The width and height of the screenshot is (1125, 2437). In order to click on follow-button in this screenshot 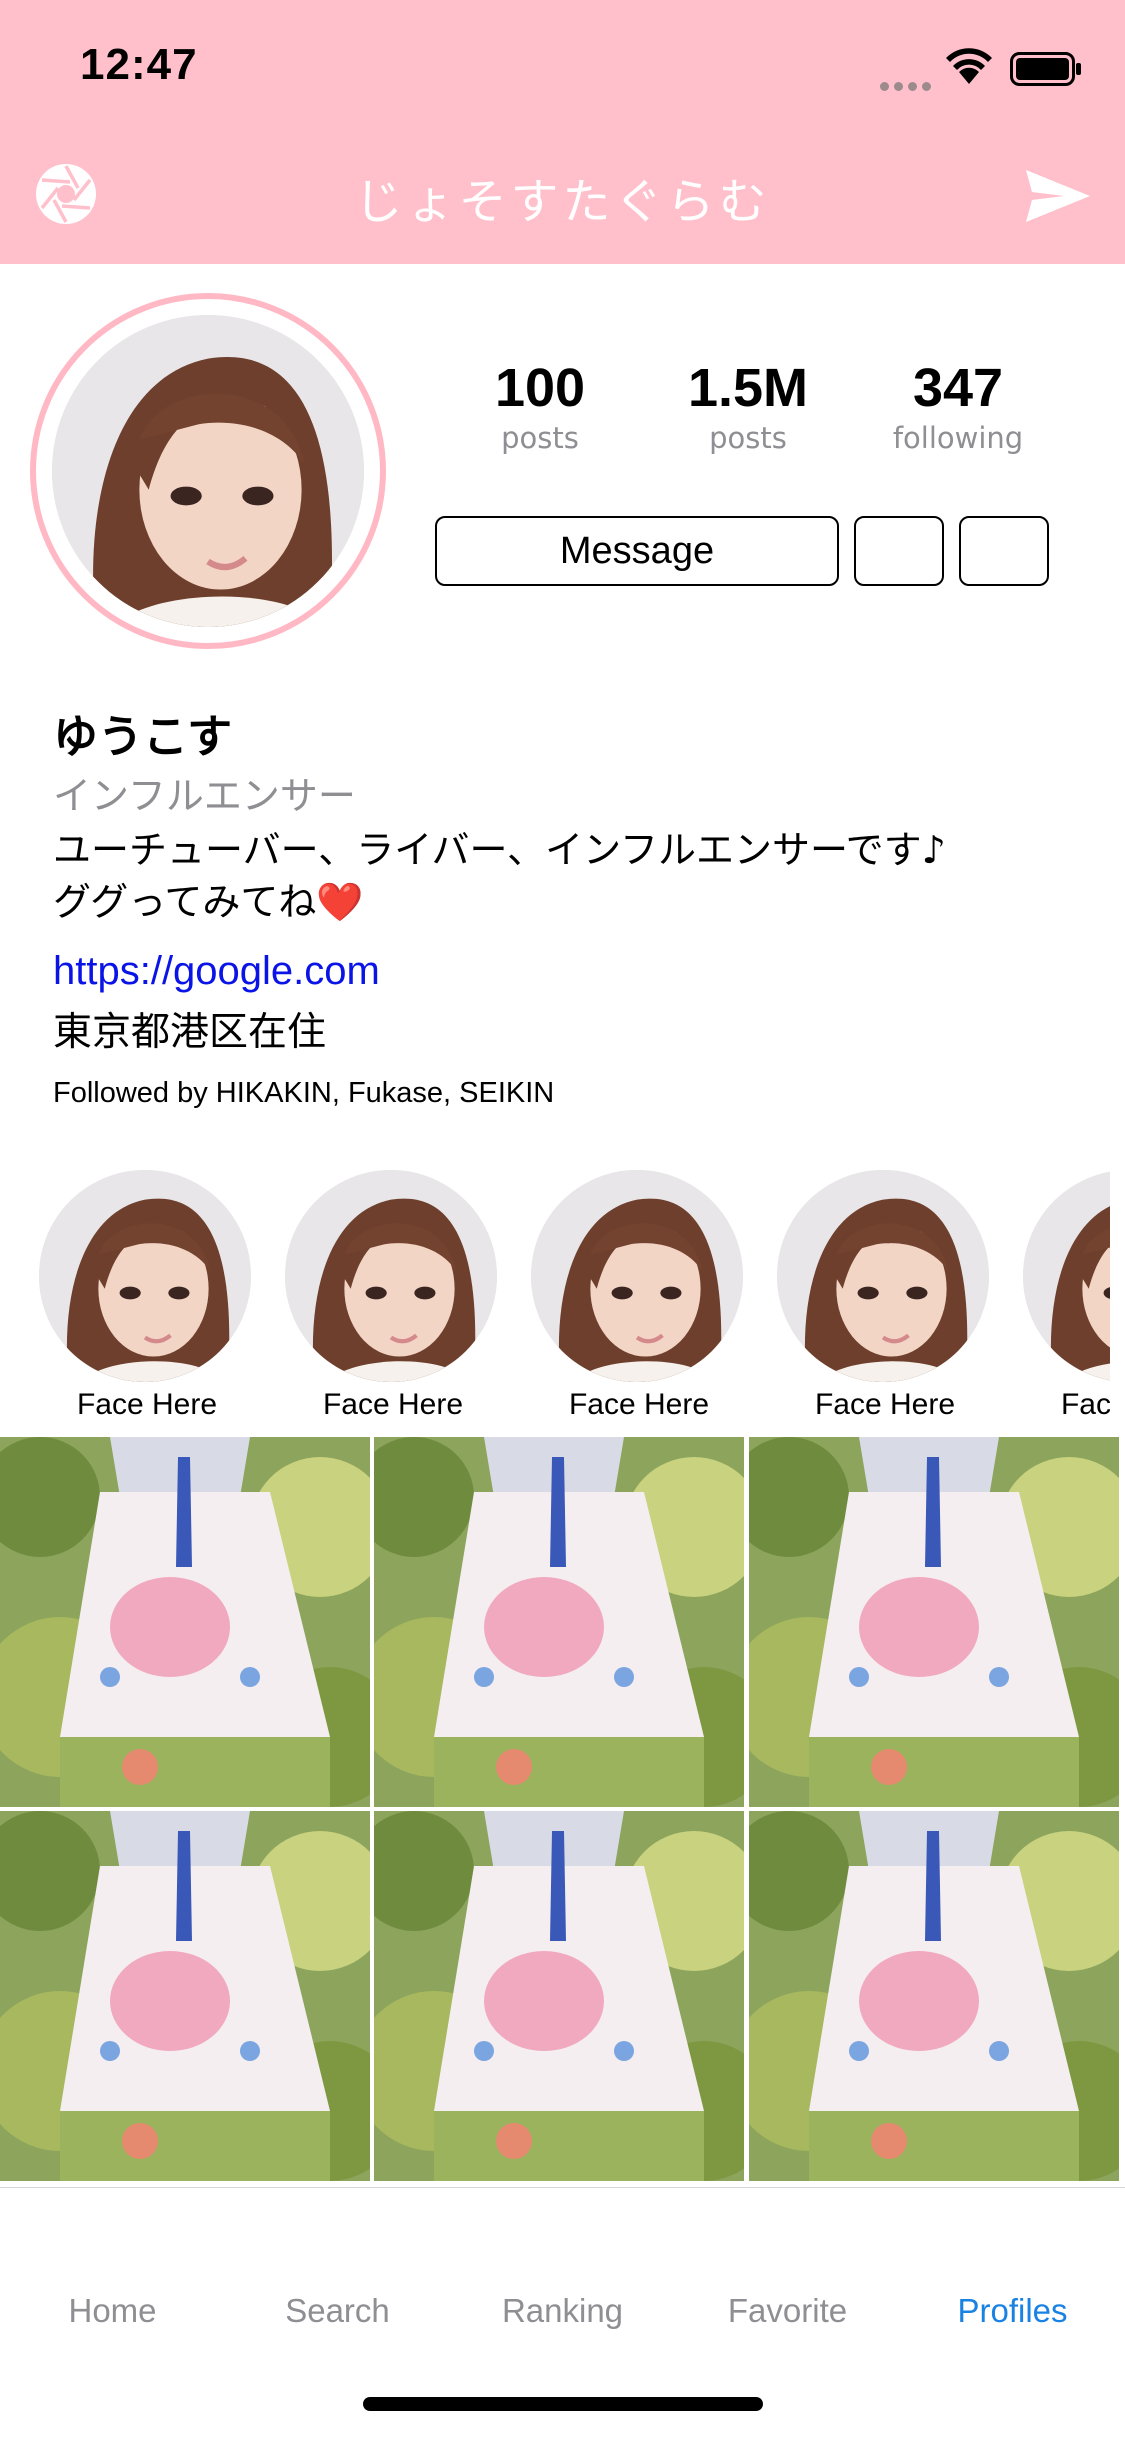, I will do `click(899, 551)`.